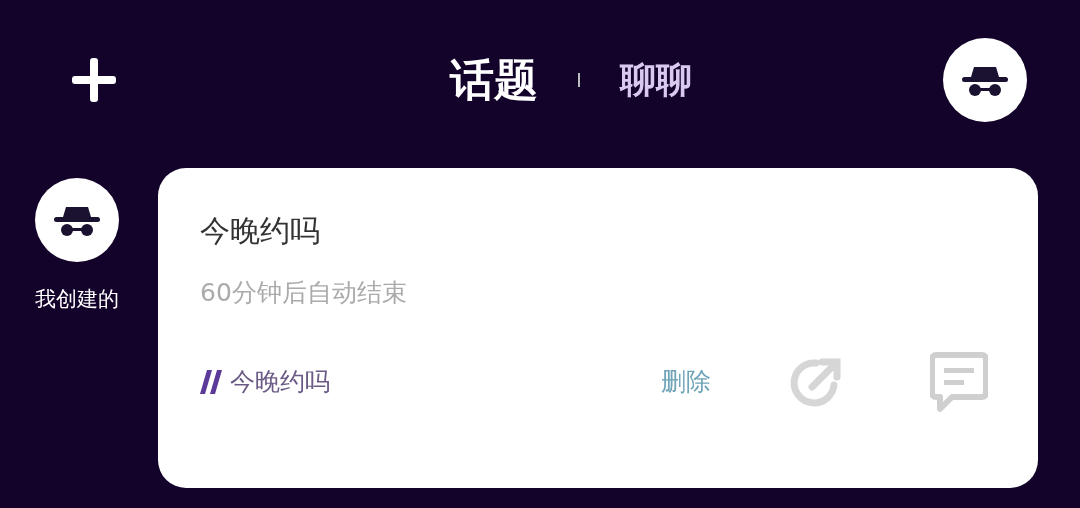 This screenshot has height=508, width=1080. Describe the element at coordinates (304, 292) in the screenshot. I see `card-subtitle: 60分钟后自动结束` at that location.